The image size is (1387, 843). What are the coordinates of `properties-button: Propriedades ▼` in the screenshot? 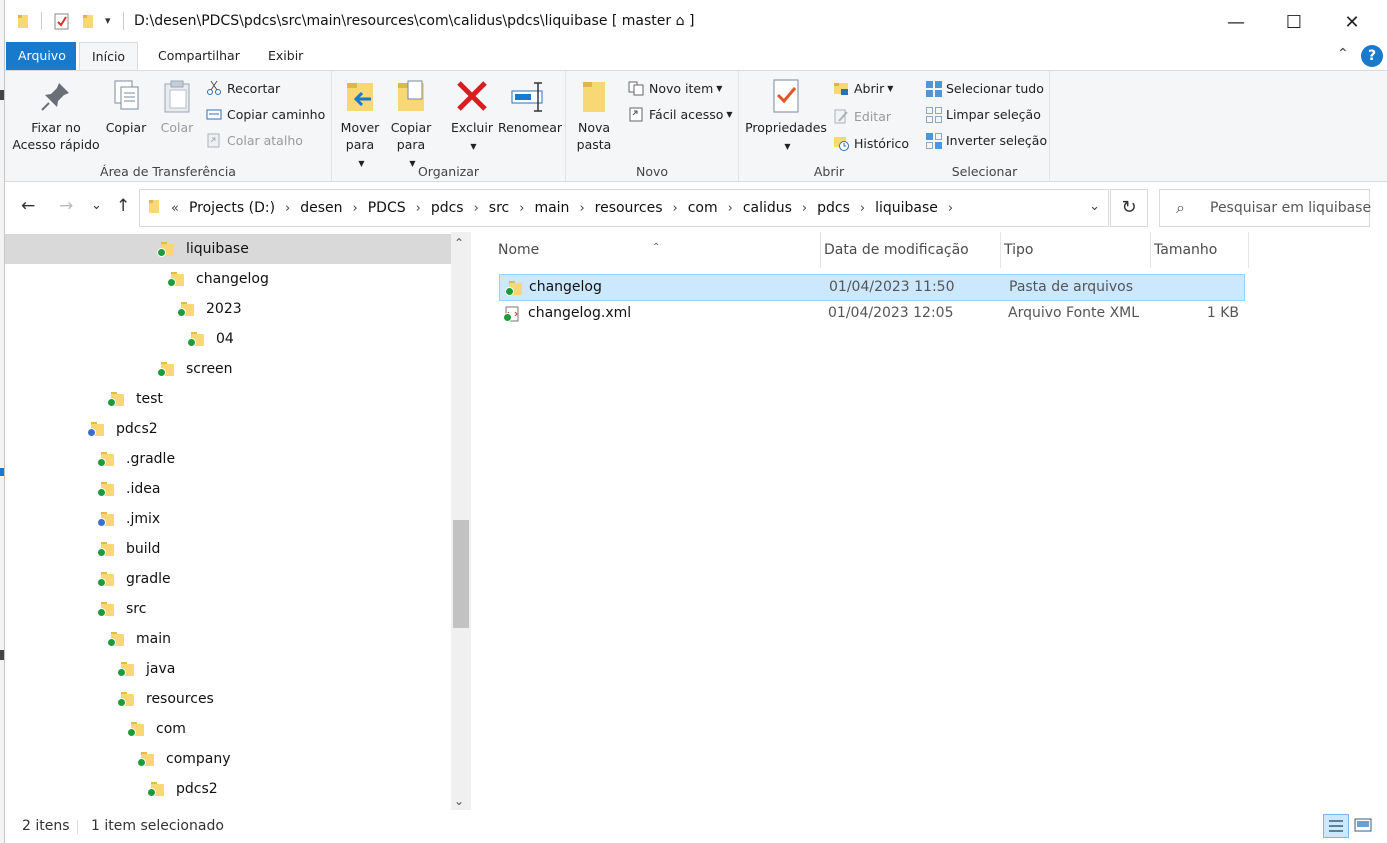 It's located at (786, 116).